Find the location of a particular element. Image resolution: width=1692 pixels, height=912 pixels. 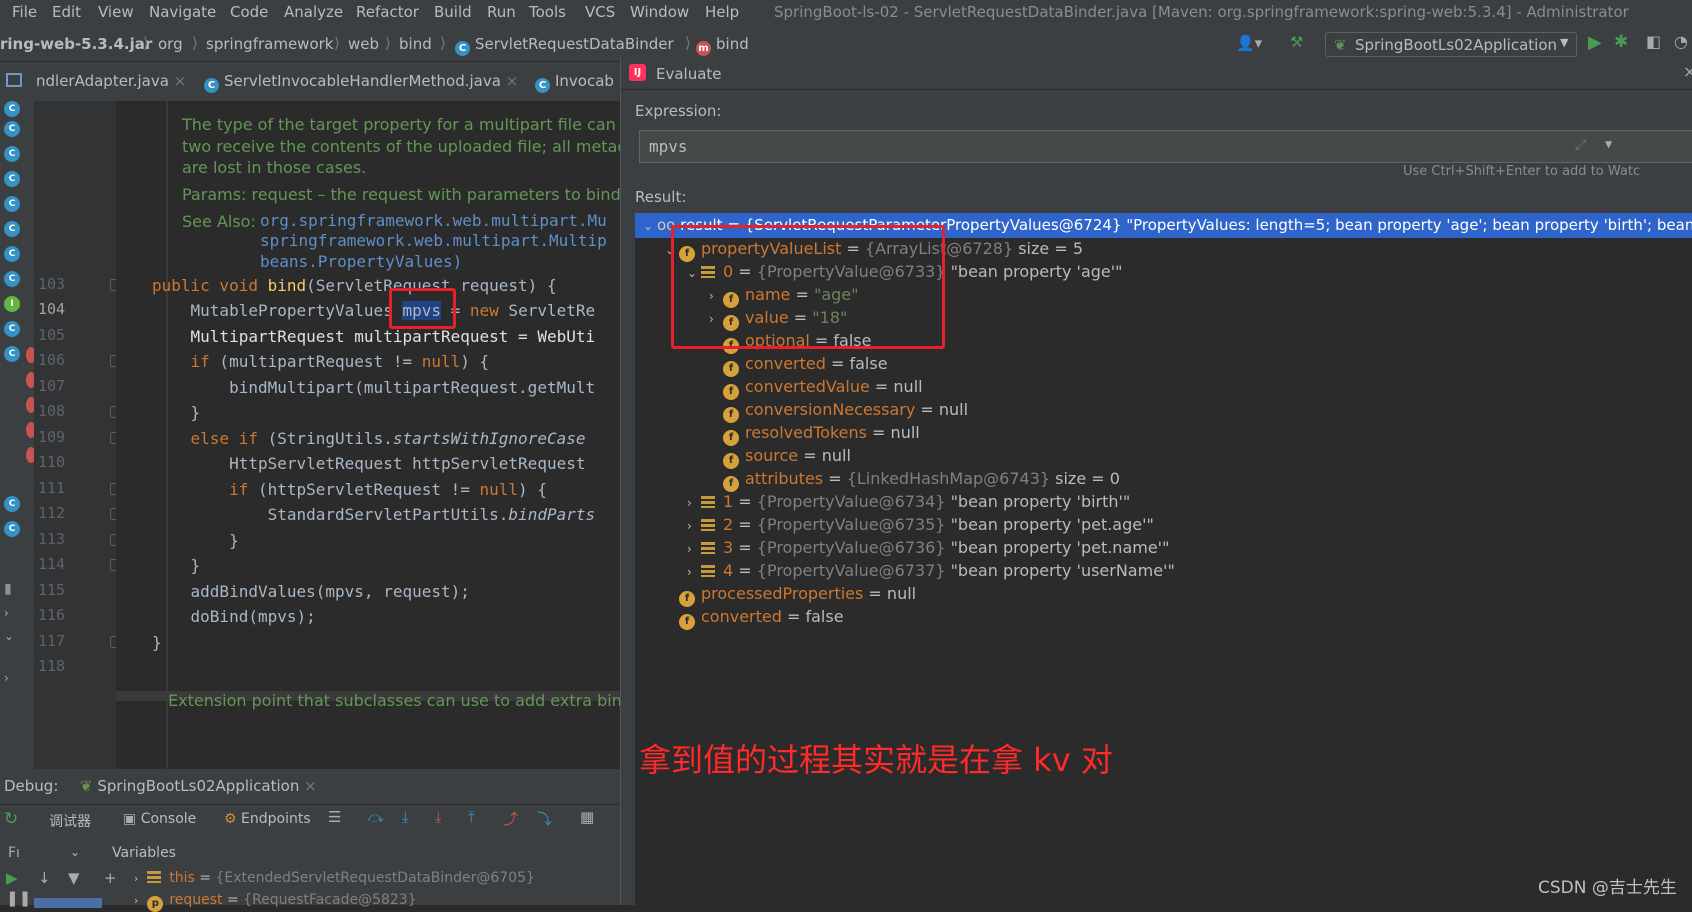

code-line-108: } is located at coordinates (176, 412).